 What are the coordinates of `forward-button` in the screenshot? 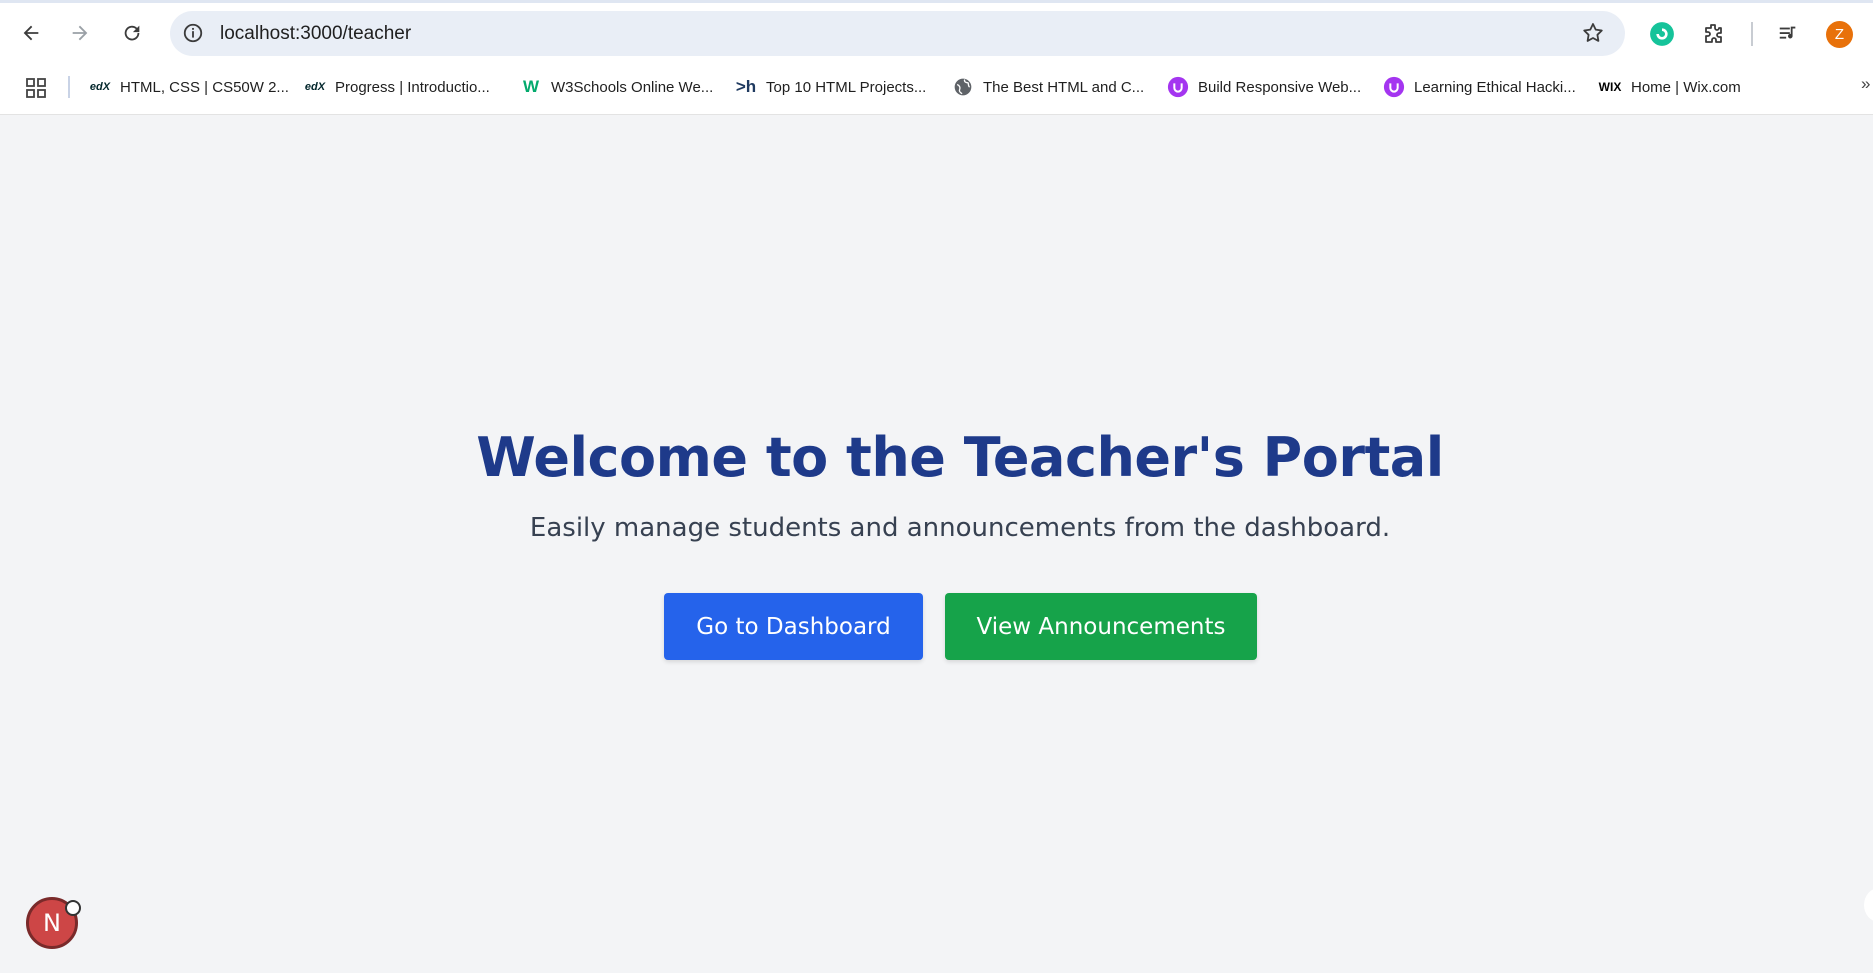 It's located at (80, 33).